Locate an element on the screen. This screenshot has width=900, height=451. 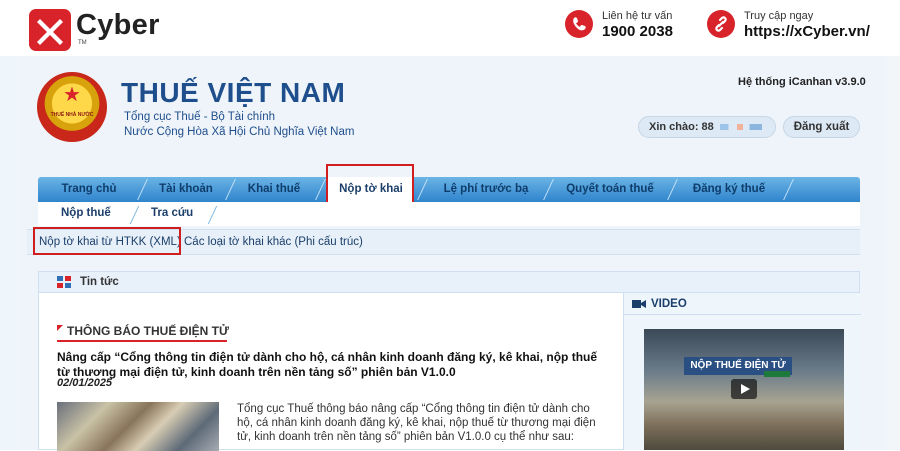
tab-tai-khoan: Tài khoản is located at coordinates (186, 189).